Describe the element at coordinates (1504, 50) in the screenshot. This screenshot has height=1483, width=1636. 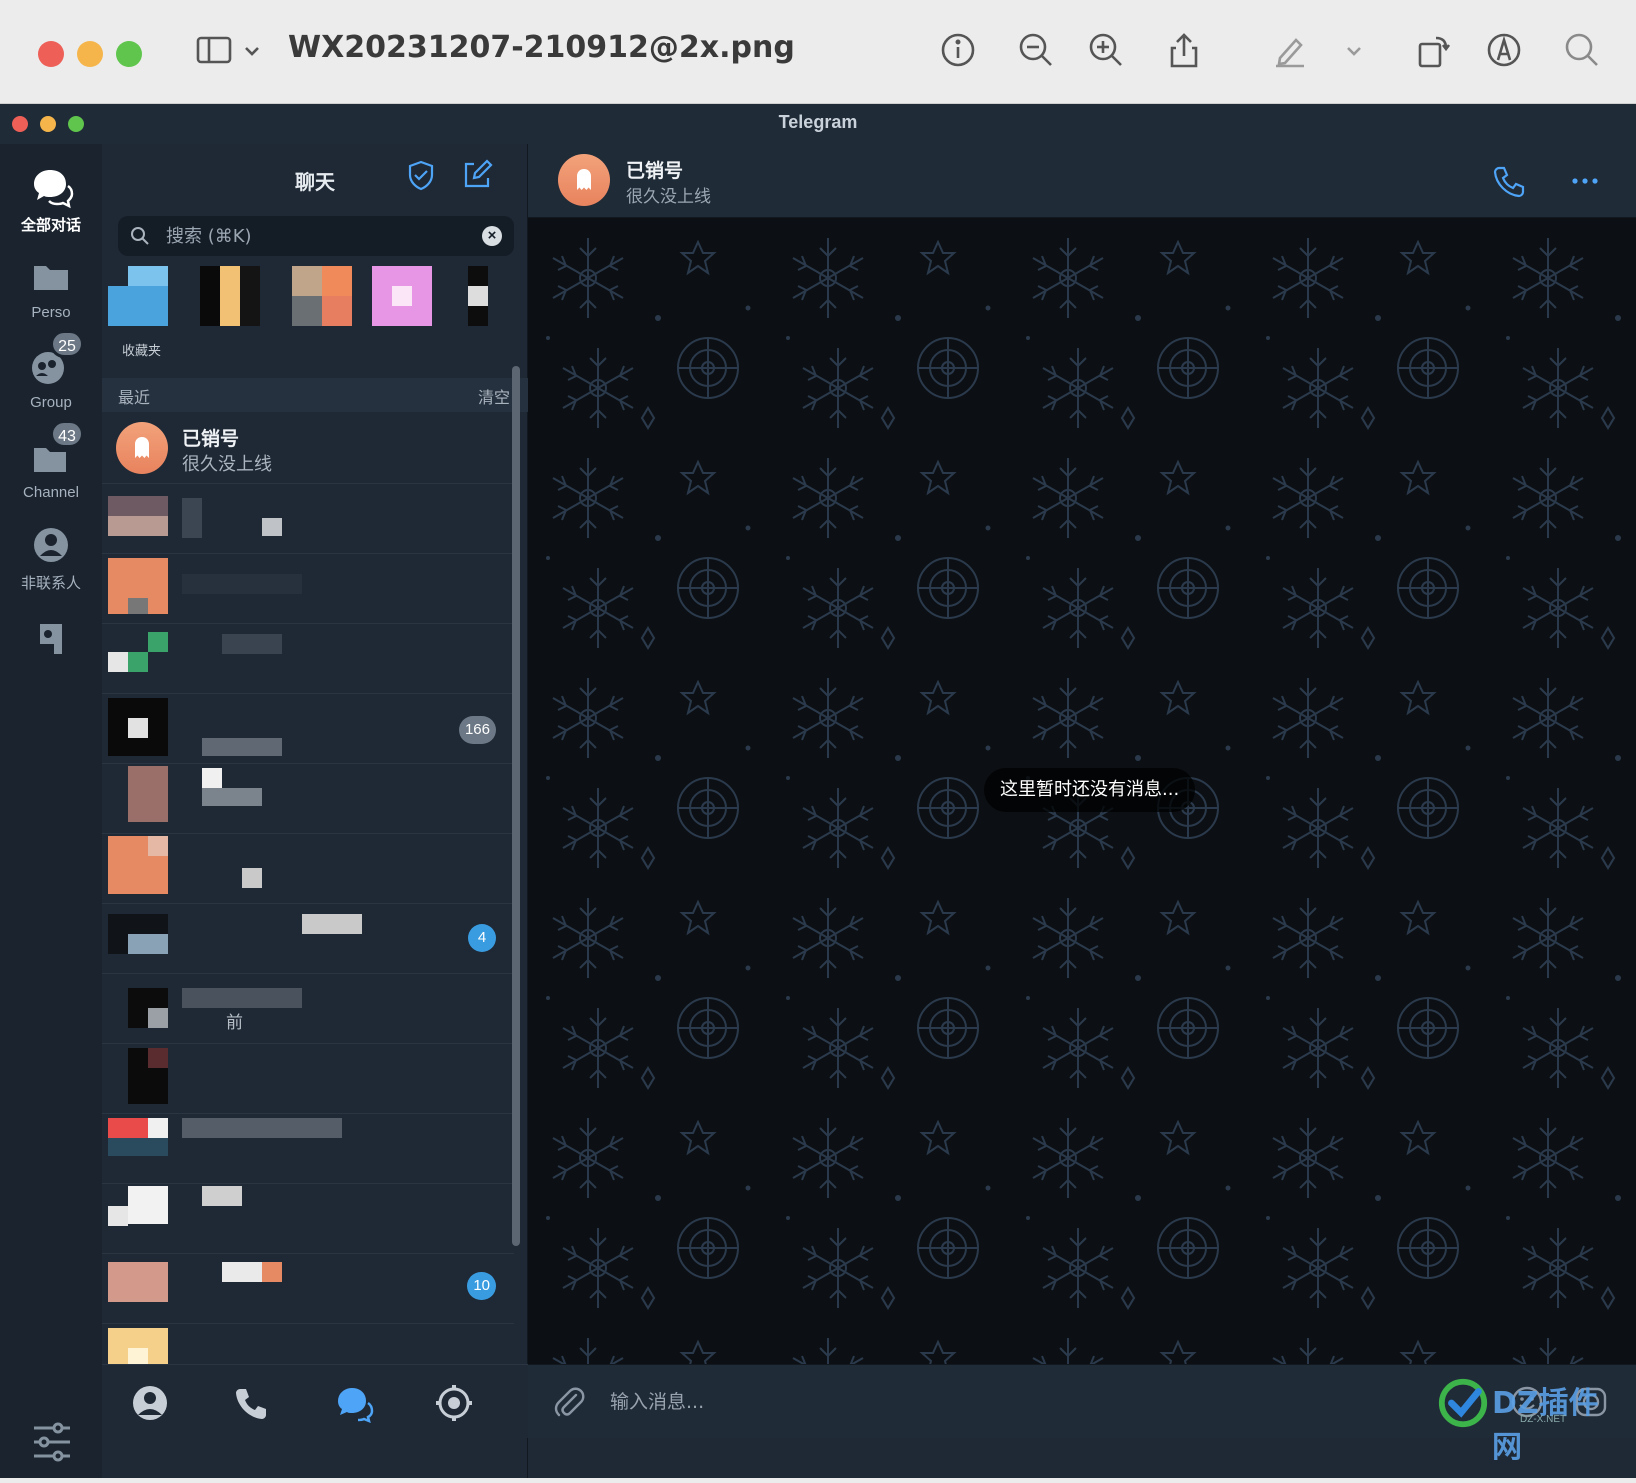
I see `annotate-icon` at that location.